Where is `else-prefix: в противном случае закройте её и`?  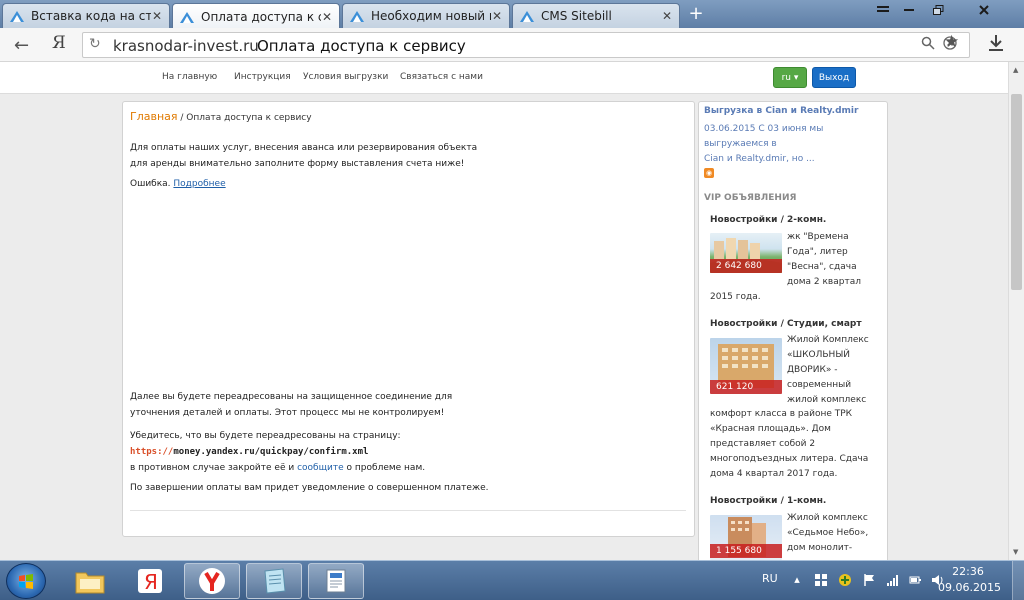 else-prefix: в противном случае закройте её и is located at coordinates (214, 468).